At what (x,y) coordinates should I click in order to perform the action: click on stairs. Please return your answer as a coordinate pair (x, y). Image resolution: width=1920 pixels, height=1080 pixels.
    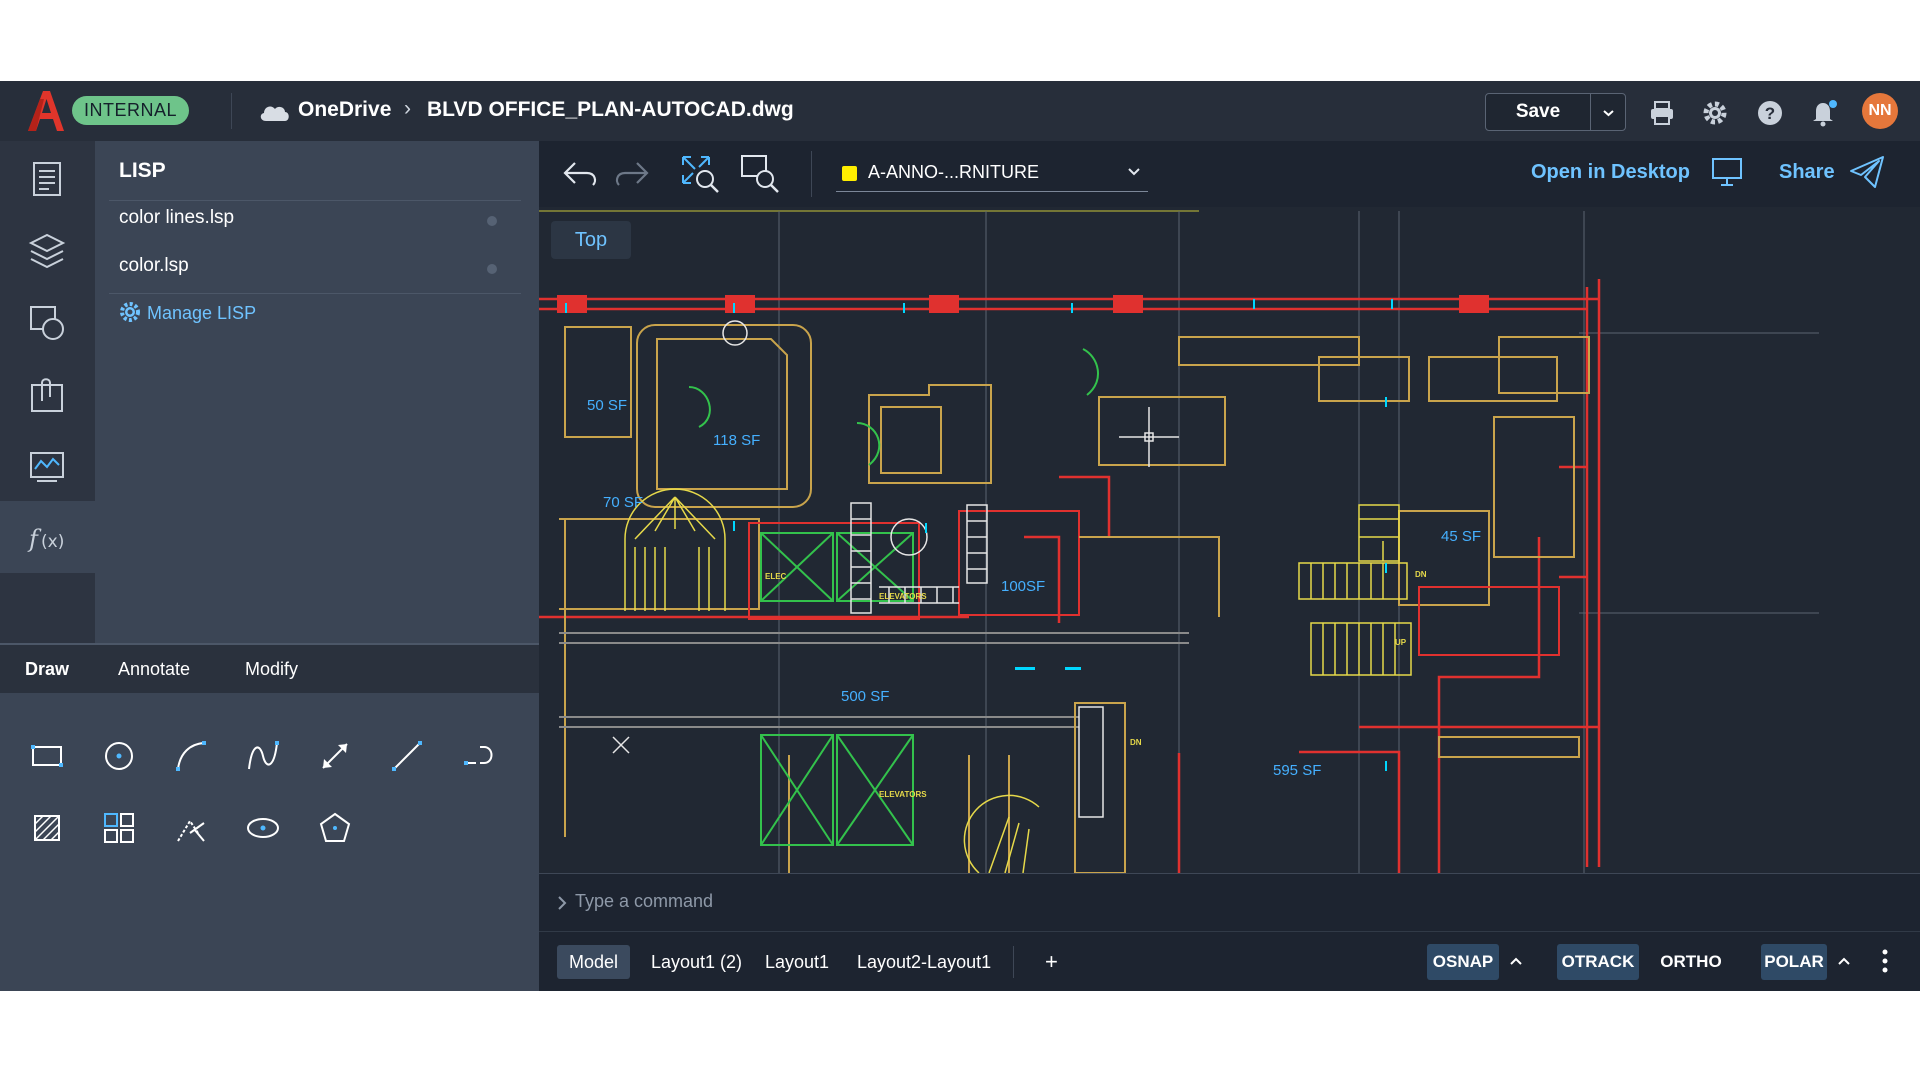
    Looking at the image, I should click on (1018, 680).